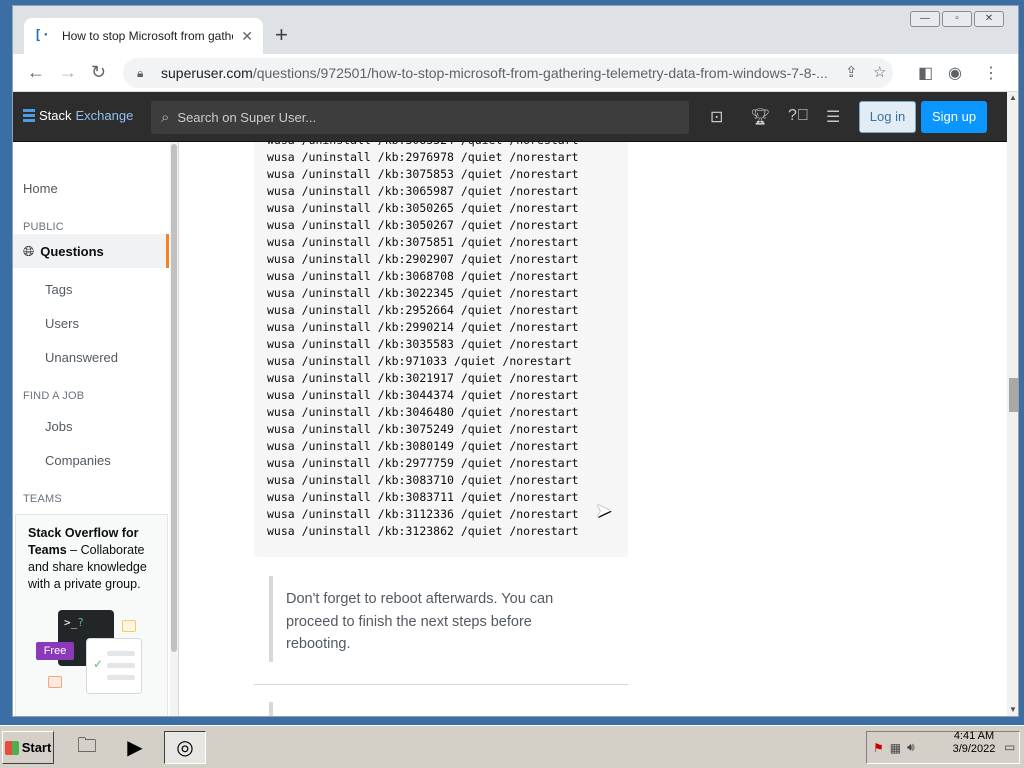 Image resolution: width=1024 pixels, height=768 pixels. What do you see at coordinates (43, 227) in the screenshot?
I see `sidebar-section-public: PUBLIC` at bounding box center [43, 227].